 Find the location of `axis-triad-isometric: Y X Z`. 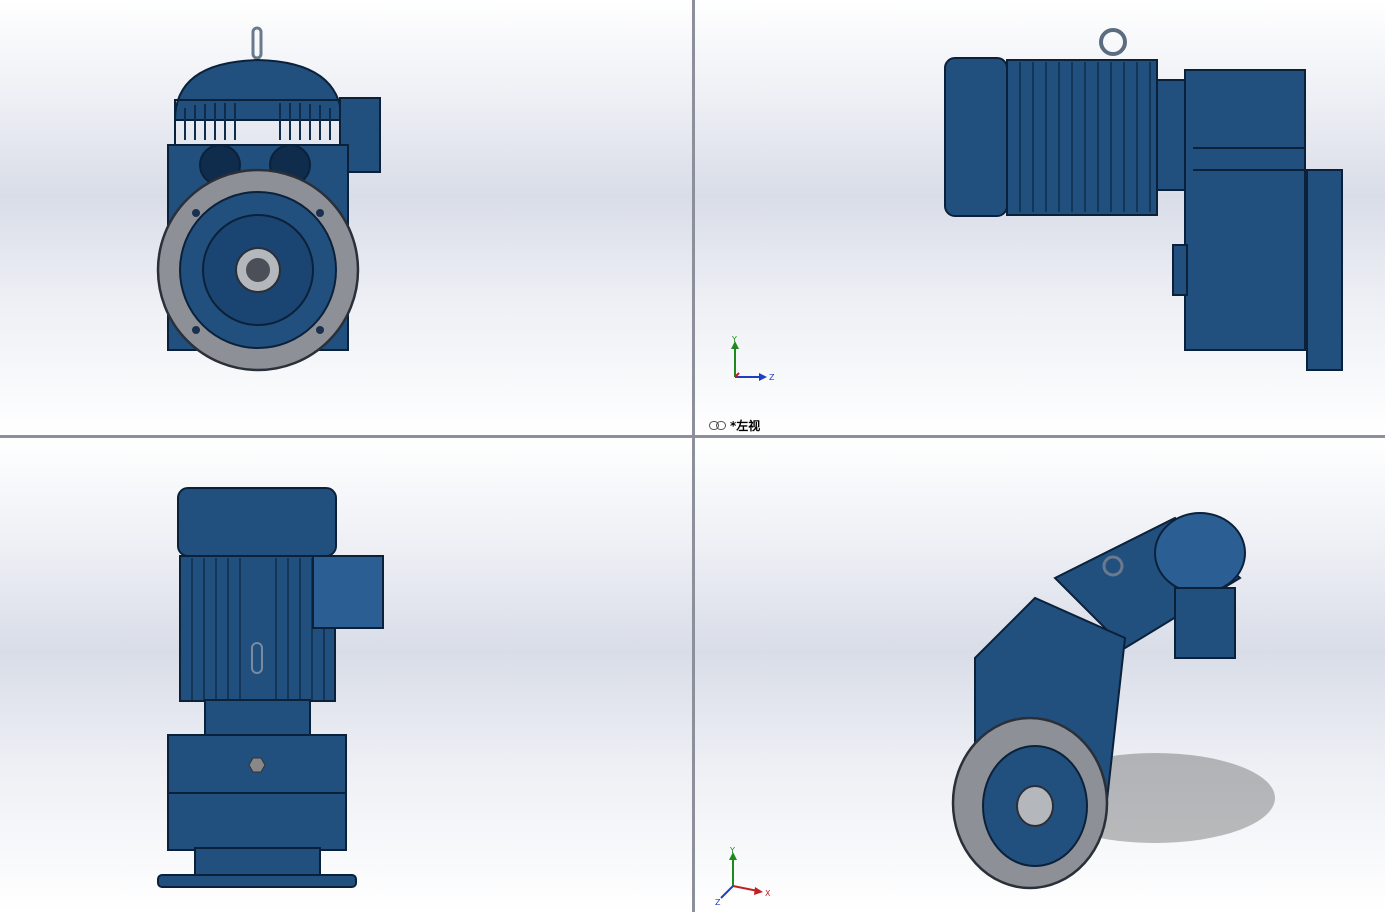

axis-triad-isometric: Y X Z is located at coordinates (743, 876).